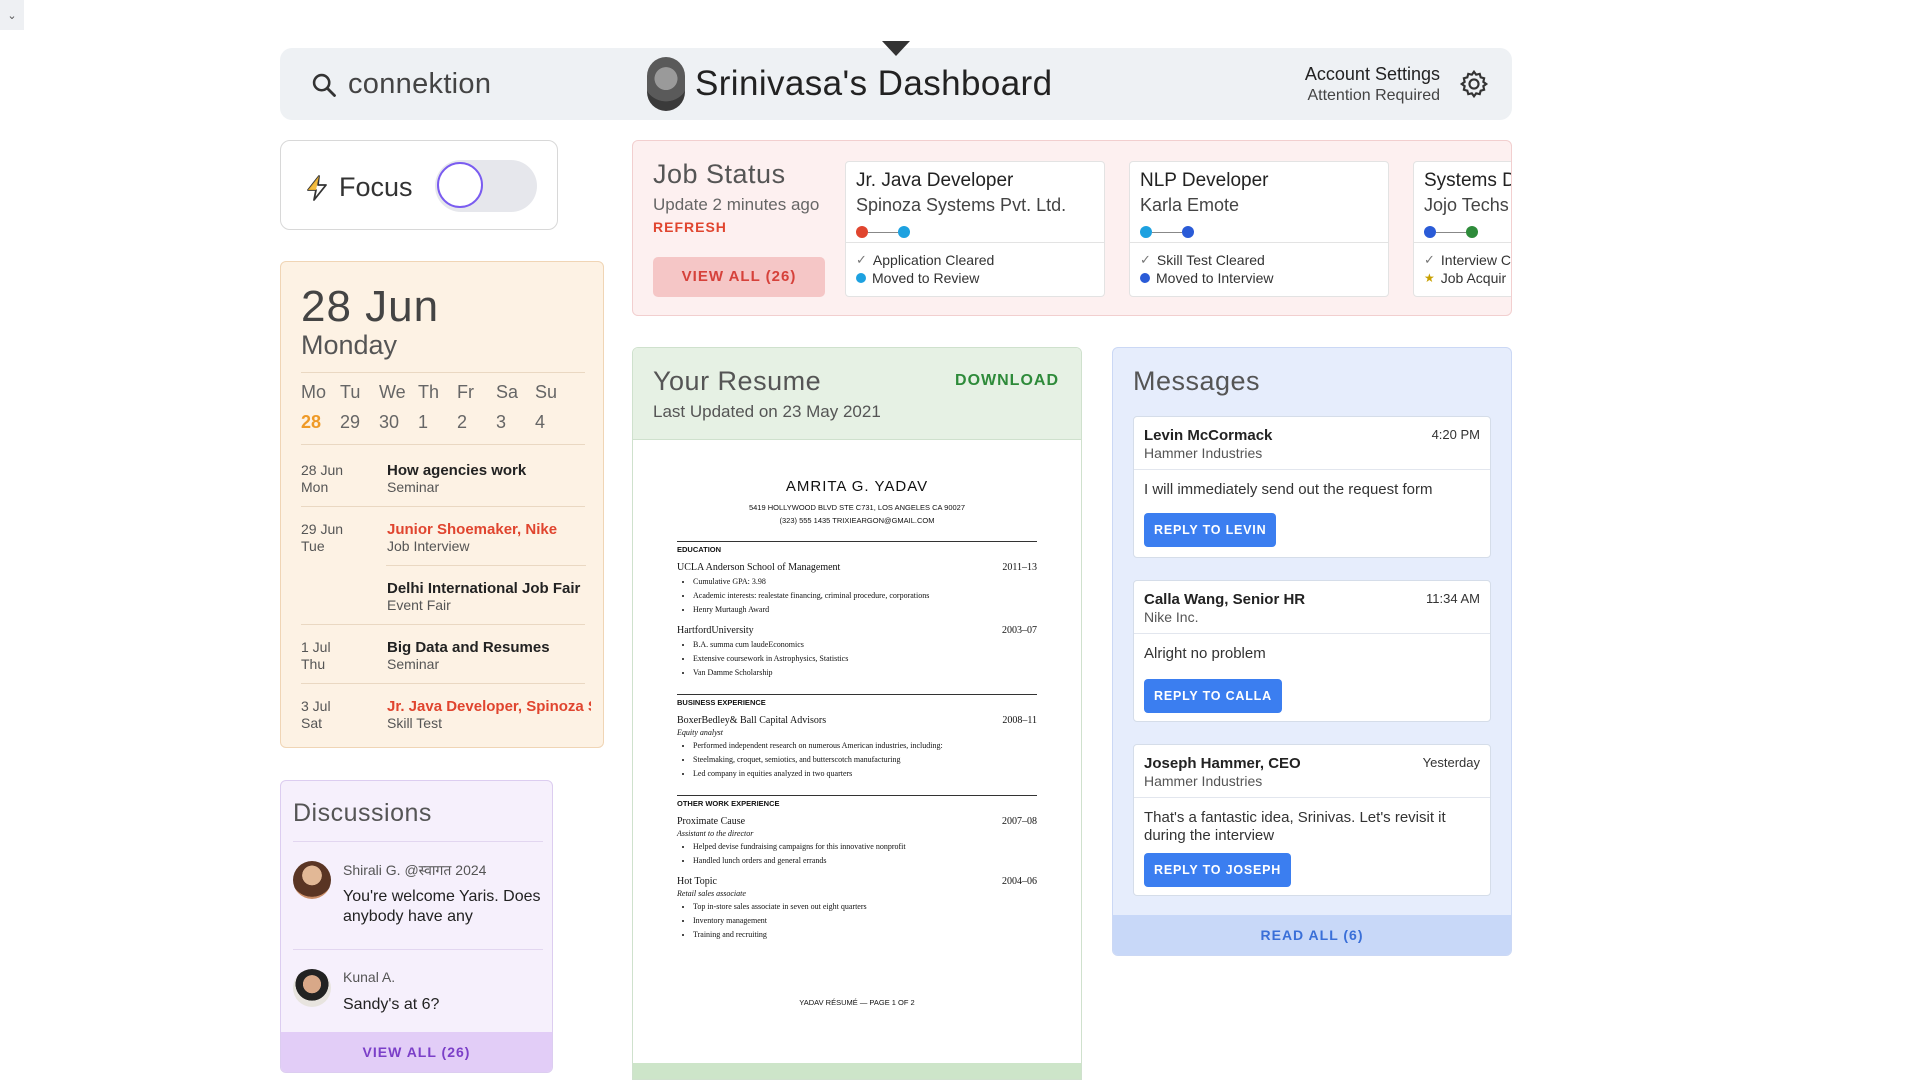  I want to click on message-sender: Levin McCormack, so click(1208, 435).